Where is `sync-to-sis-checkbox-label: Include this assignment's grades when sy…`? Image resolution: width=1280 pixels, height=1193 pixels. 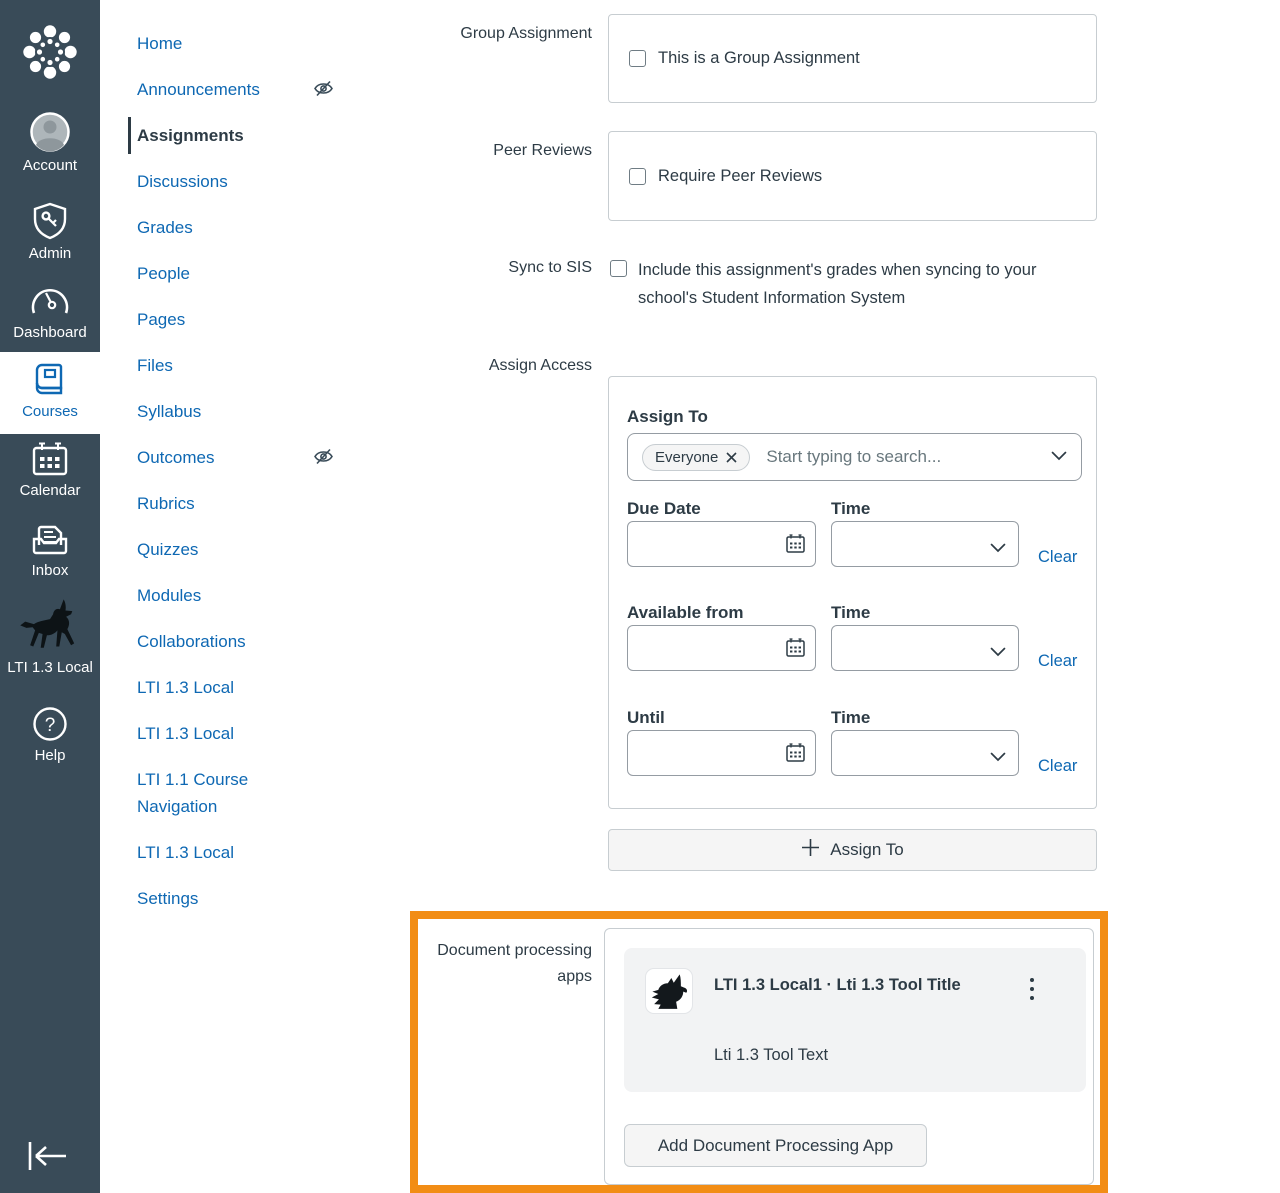 sync-to-sis-checkbox-label: Include this assignment's grades when sy… is located at coordinates (837, 284).